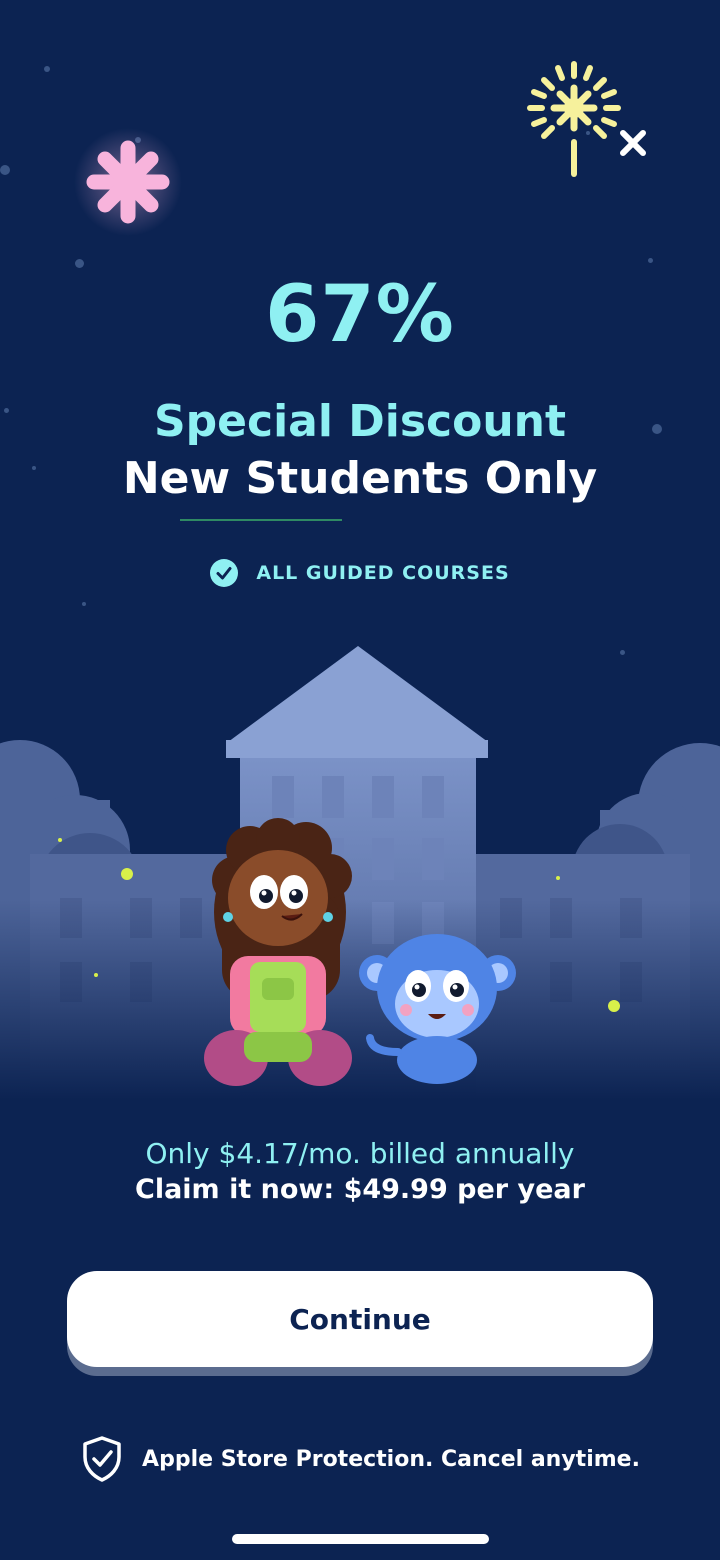  What do you see at coordinates (128, 182) in the screenshot?
I see `pink-sparkle-icon` at bounding box center [128, 182].